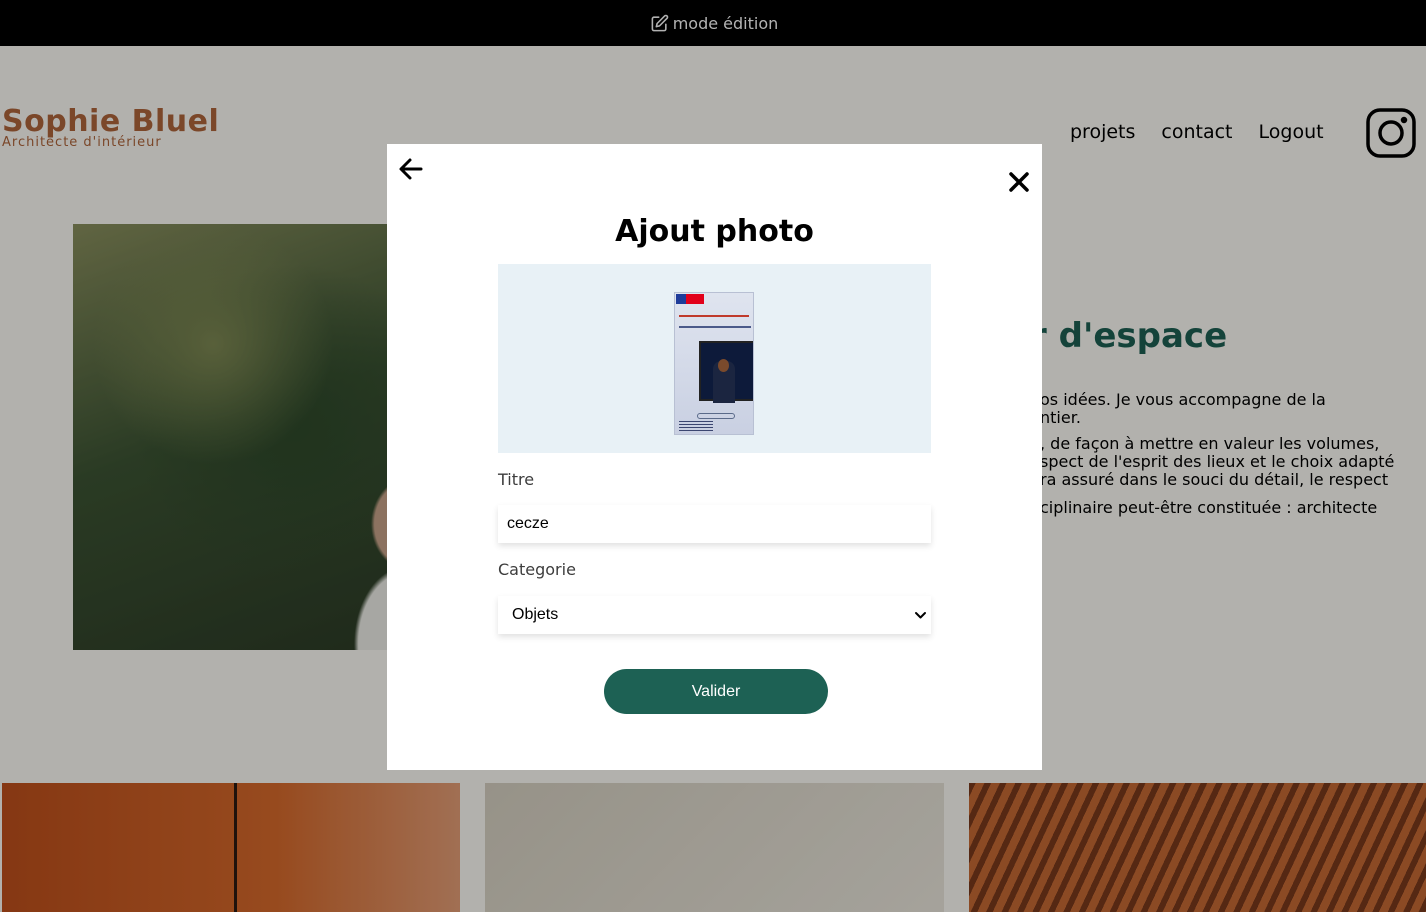  Describe the element at coordinates (1019, 182) in the screenshot. I see `close-icon` at that location.